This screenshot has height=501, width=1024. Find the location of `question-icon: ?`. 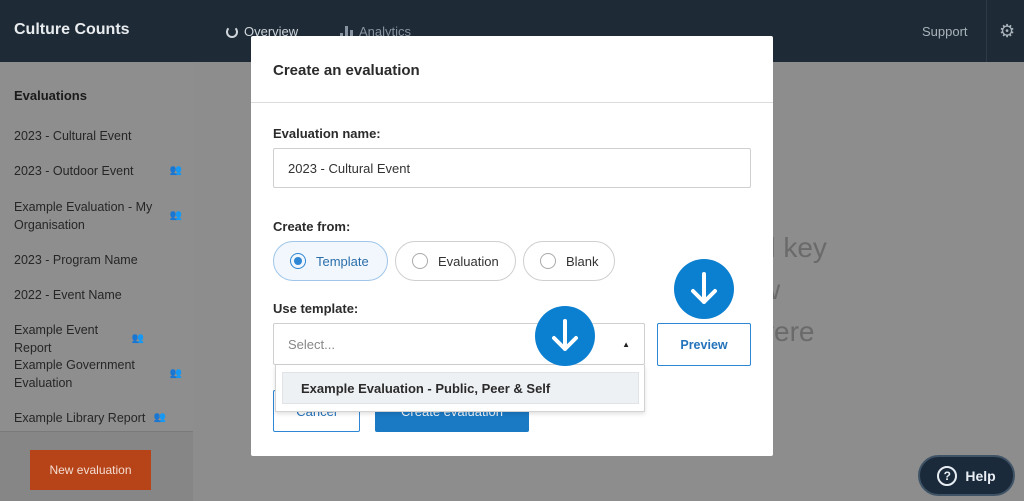

question-icon: ? is located at coordinates (947, 475).